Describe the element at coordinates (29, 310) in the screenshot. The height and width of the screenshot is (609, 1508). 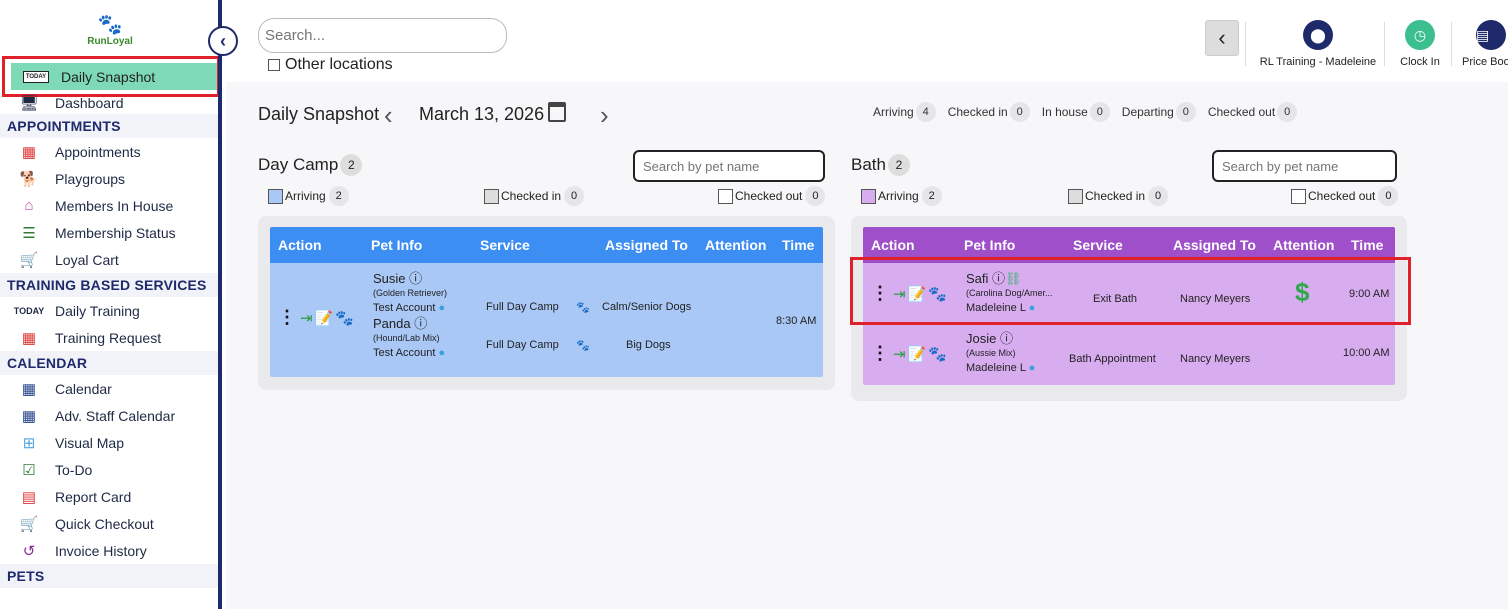
I see `today-training-icon: TODAY` at that location.